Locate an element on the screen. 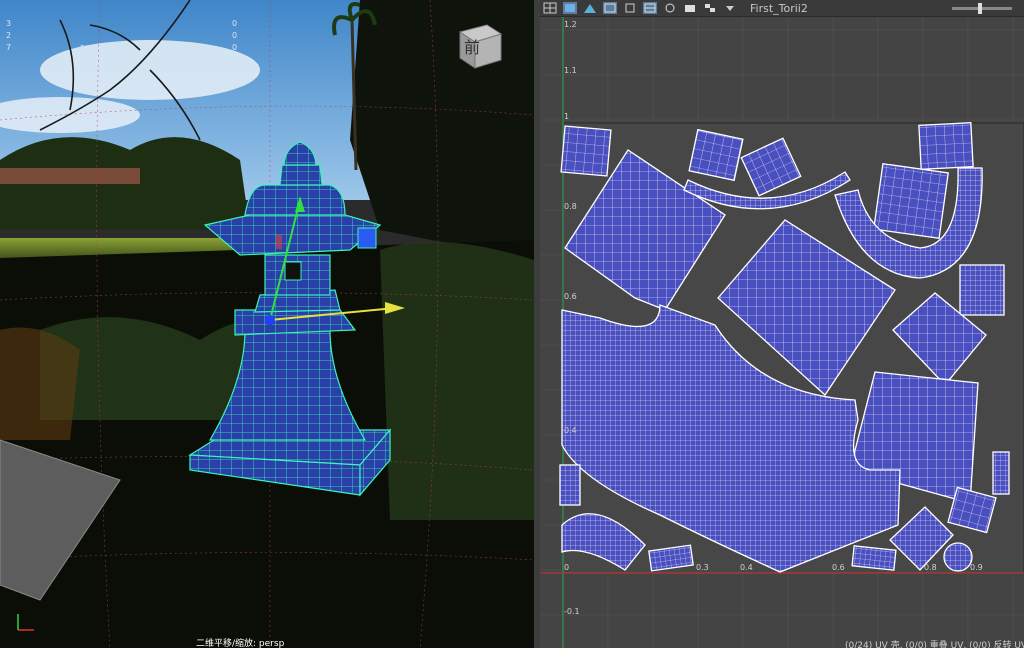 The height and width of the screenshot is (648, 1024). v-axis-label: 0 is located at coordinates (567, 567).